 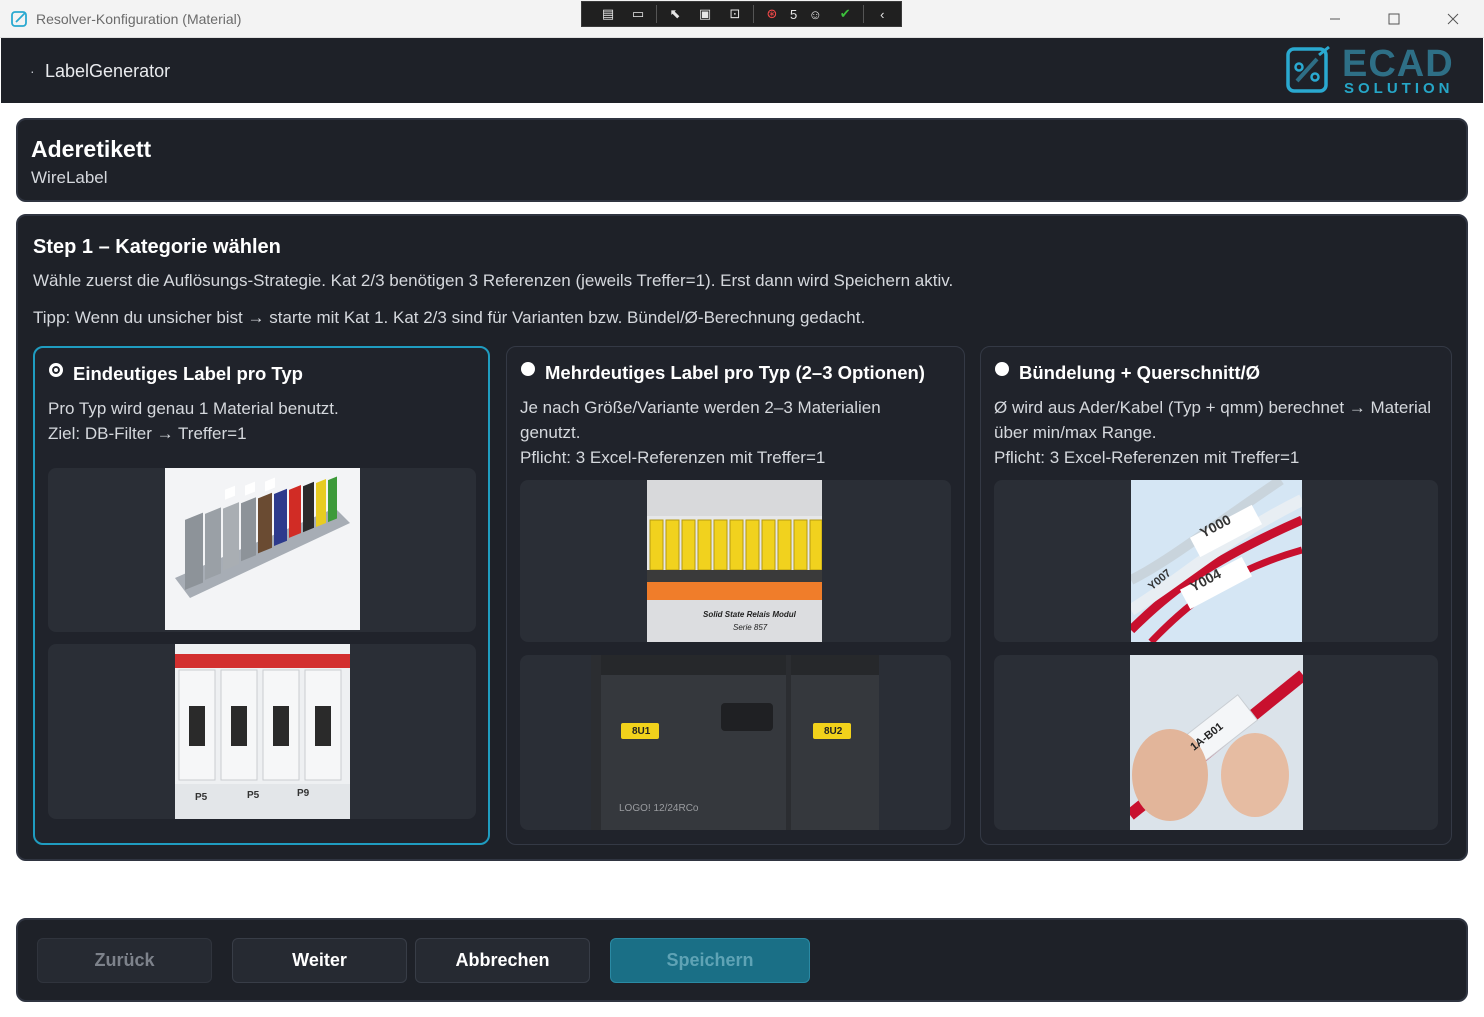 I want to click on maximize-icon, so click(x=1394, y=19).